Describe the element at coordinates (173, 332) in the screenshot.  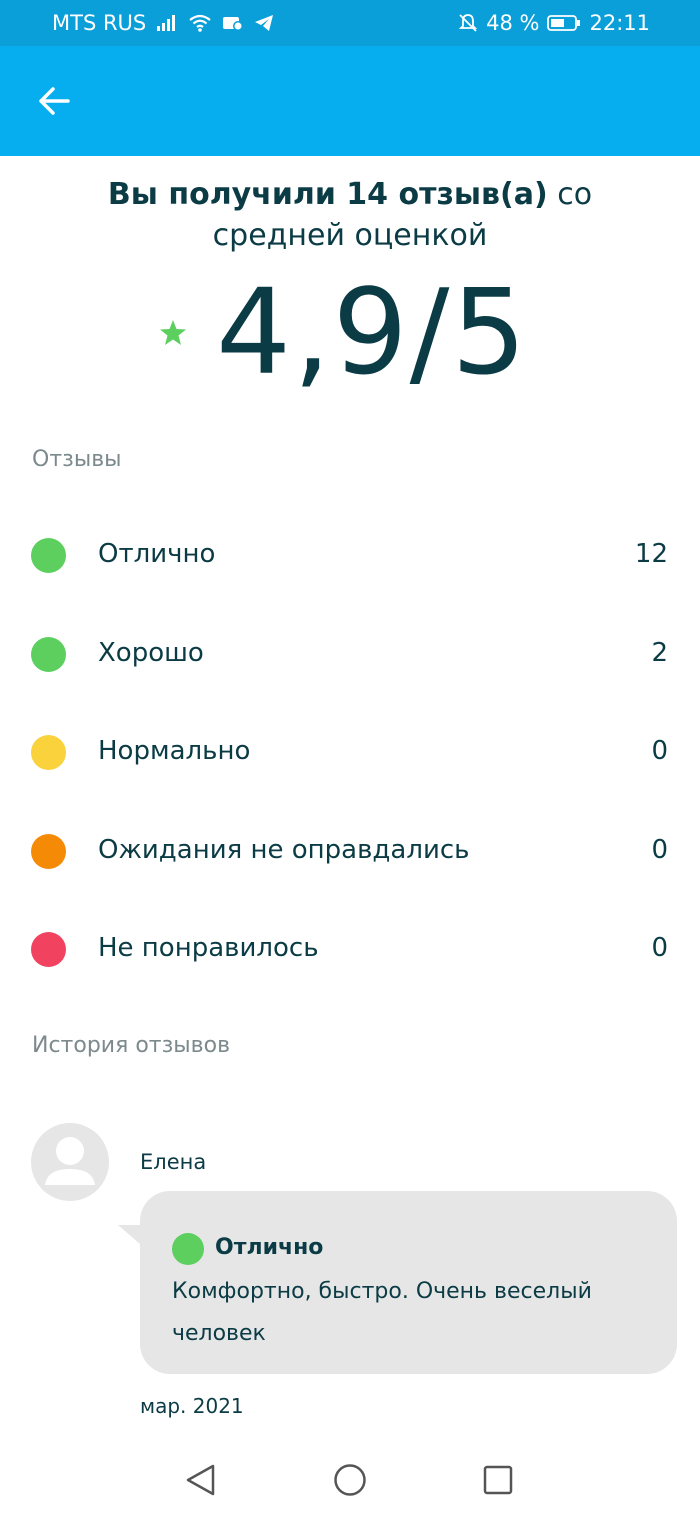
I see `star-icon` at that location.